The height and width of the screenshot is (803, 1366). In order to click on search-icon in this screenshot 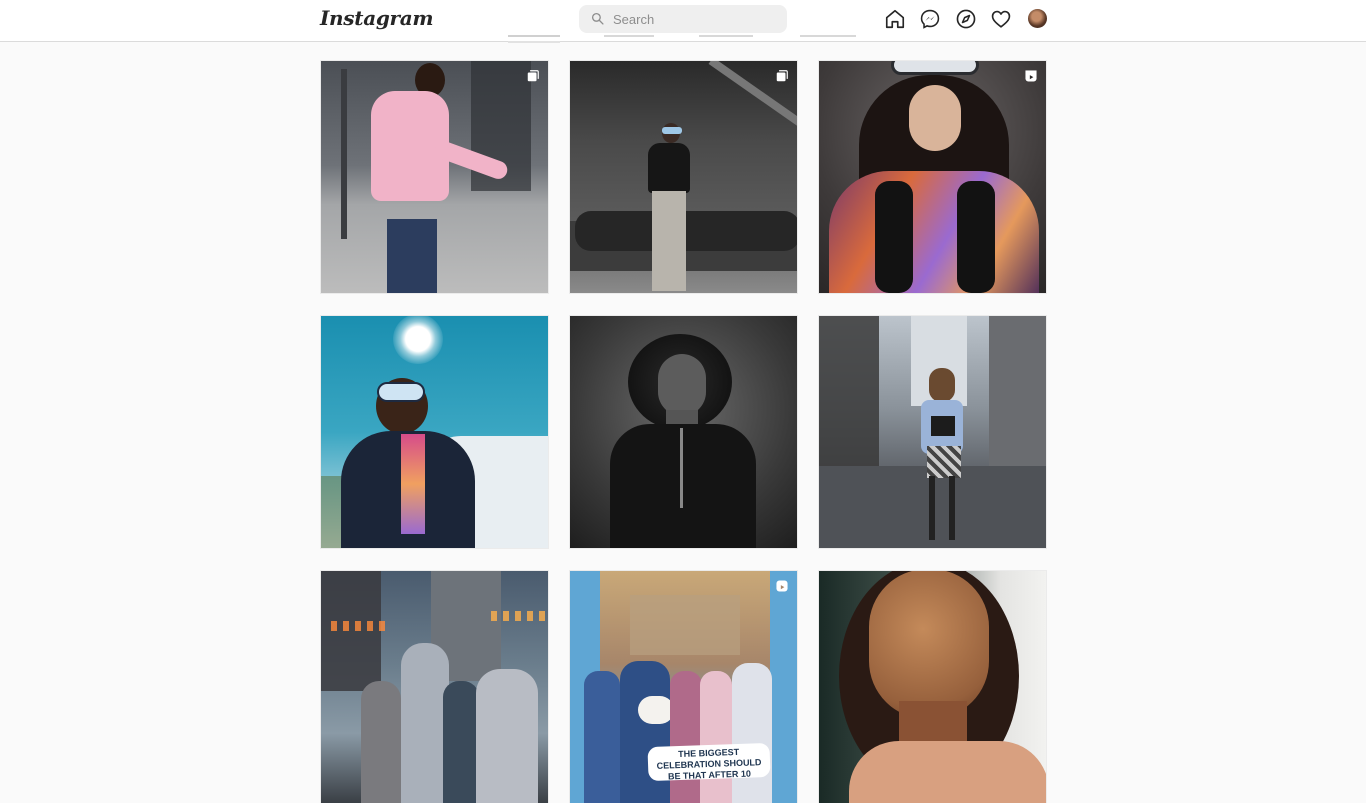, I will do `click(597, 18)`.